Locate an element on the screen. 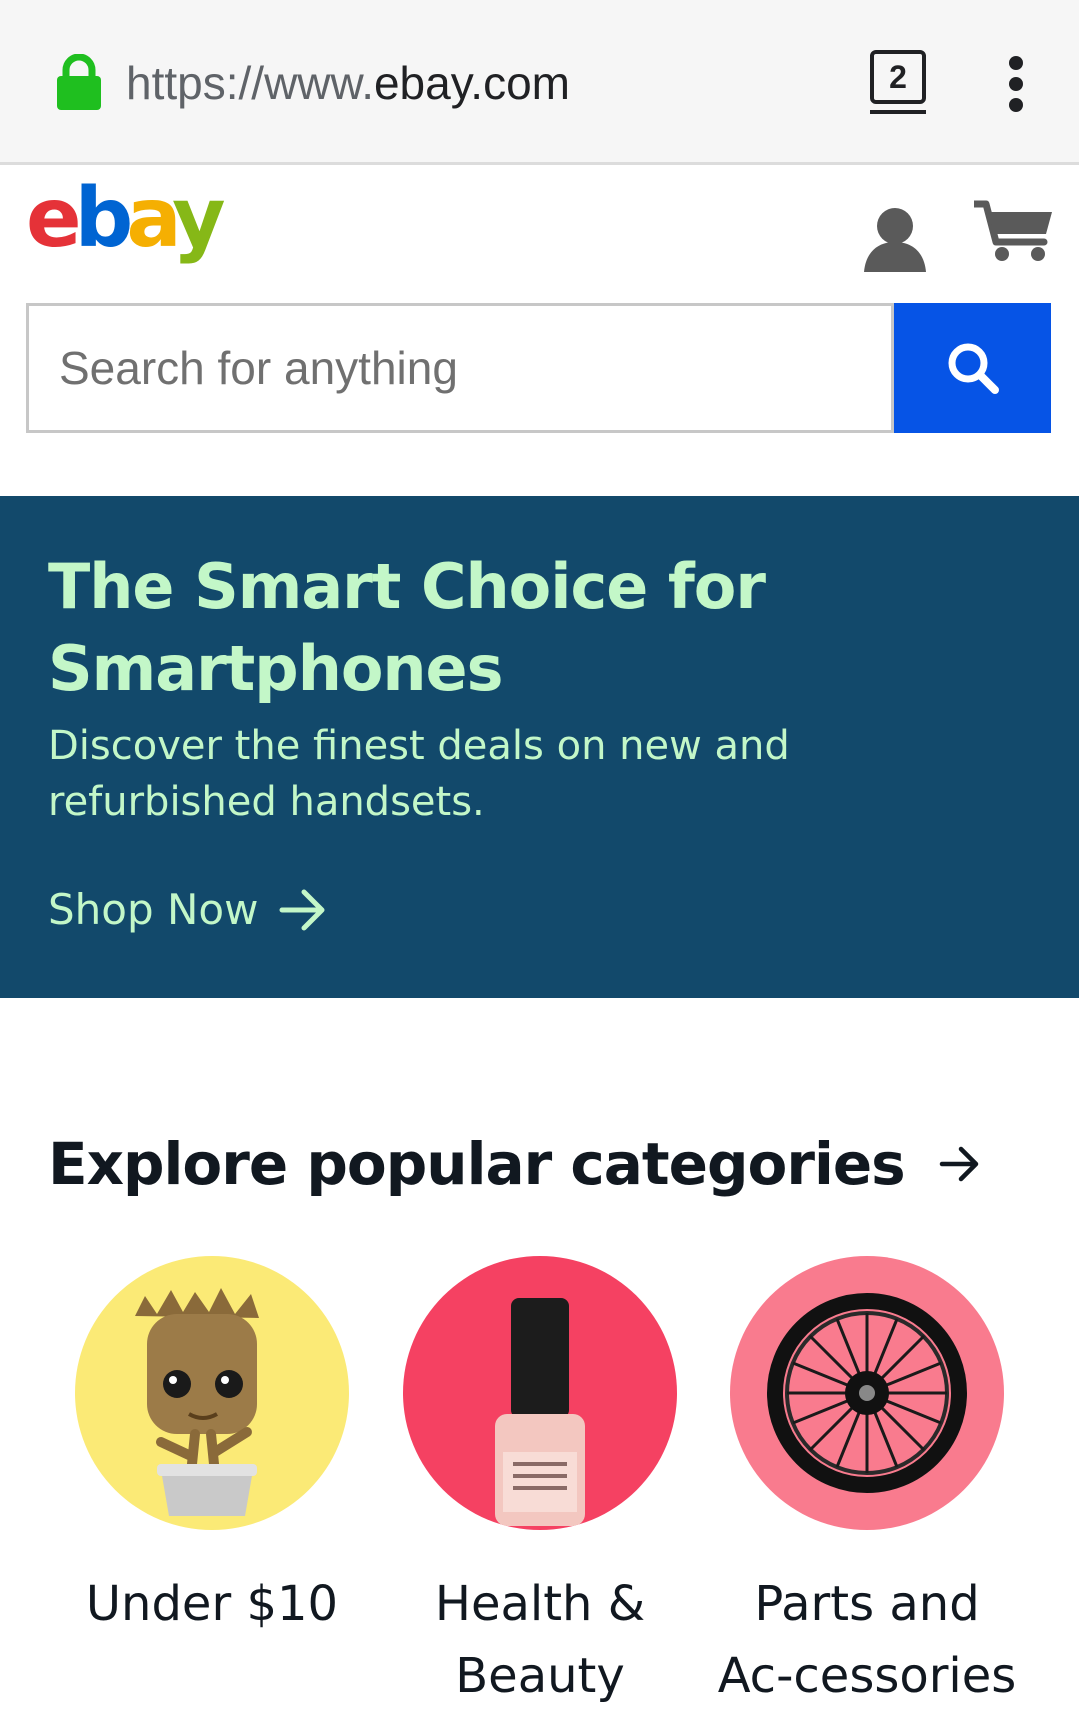 This screenshot has height=1712, width=1079. shop-now-label: Shop Now is located at coordinates (153, 909).